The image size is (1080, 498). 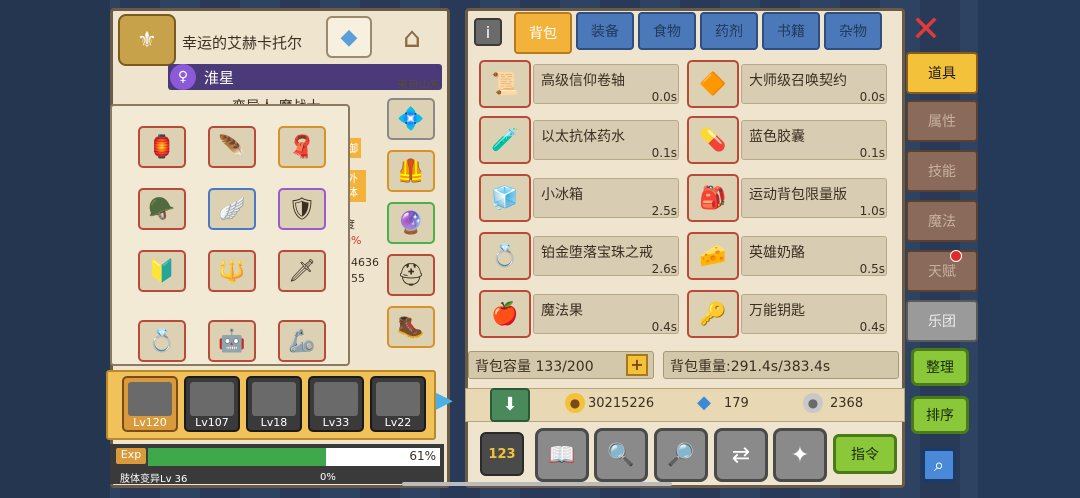 What do you see at coordinates (502, 454) in the screenshot?
I see `sort-number-button: 123` at bounding box center [502, 454].